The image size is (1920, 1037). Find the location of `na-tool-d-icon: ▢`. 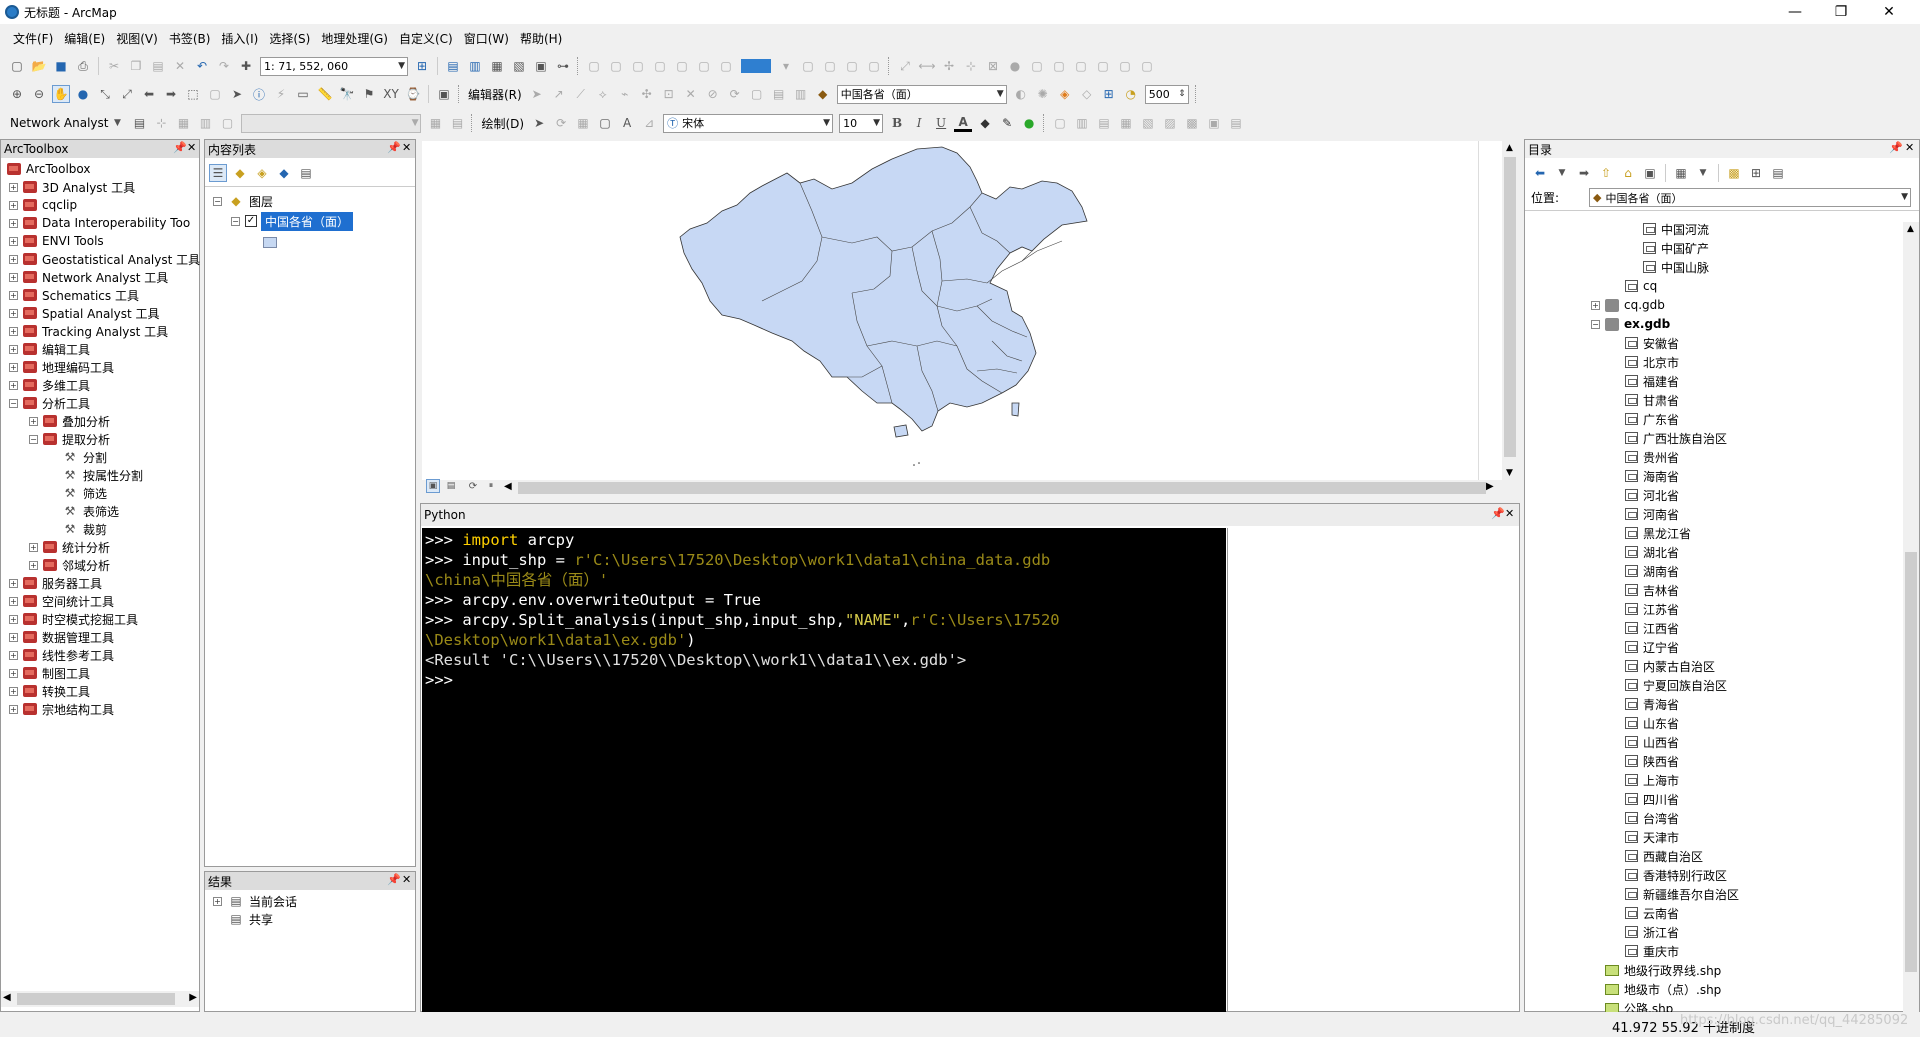

na-tool-d-icon: ▢ is located at coordinates (227, 123).